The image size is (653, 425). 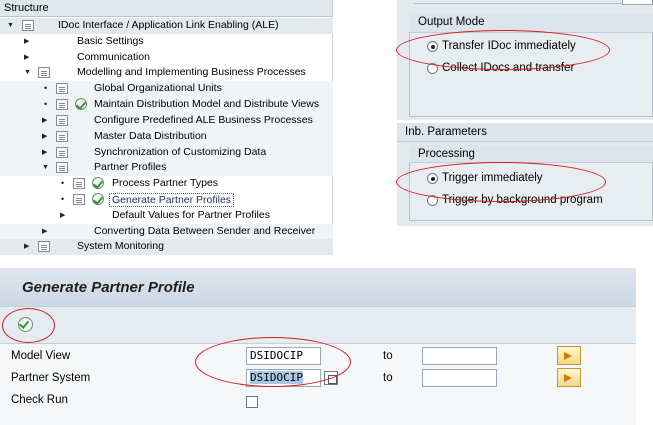 What do you see at coordinates (637, 2) in the screenshot?
I see `clipped-input-field` at bounding box center [637, 2].